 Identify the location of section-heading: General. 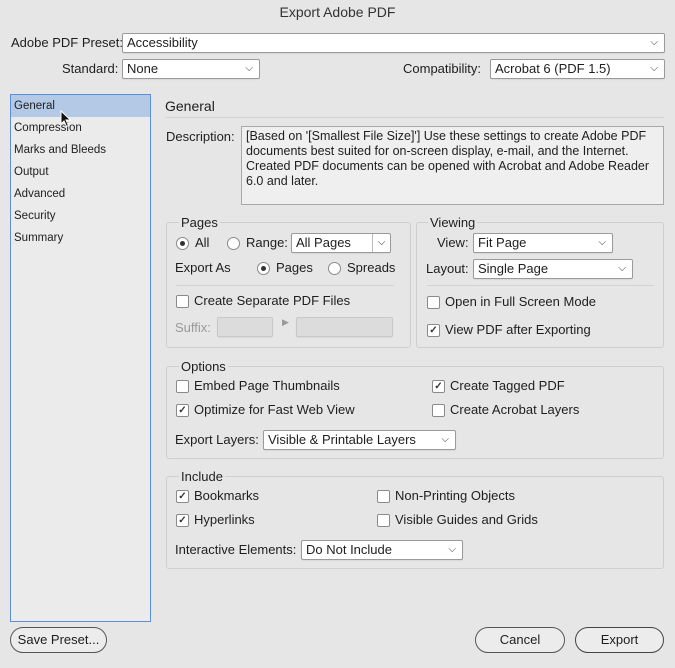
(190, 106).